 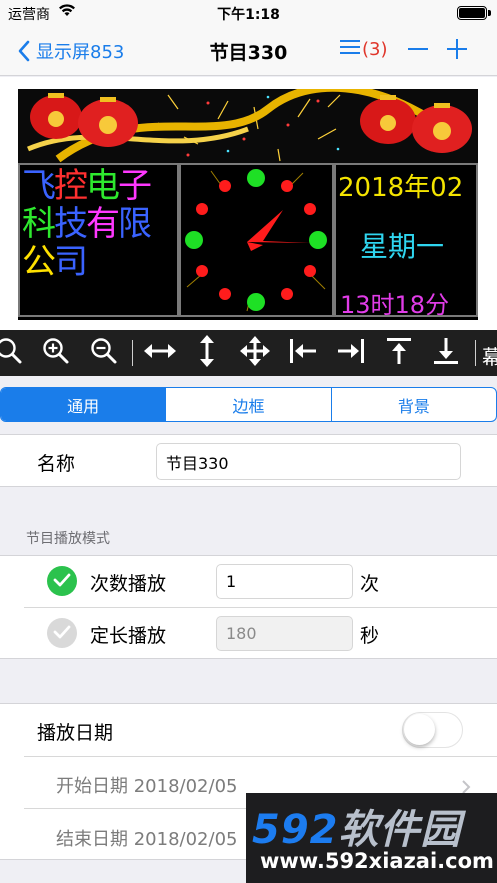 I want to click on zoom-out-button, so click(x=104, y=353).